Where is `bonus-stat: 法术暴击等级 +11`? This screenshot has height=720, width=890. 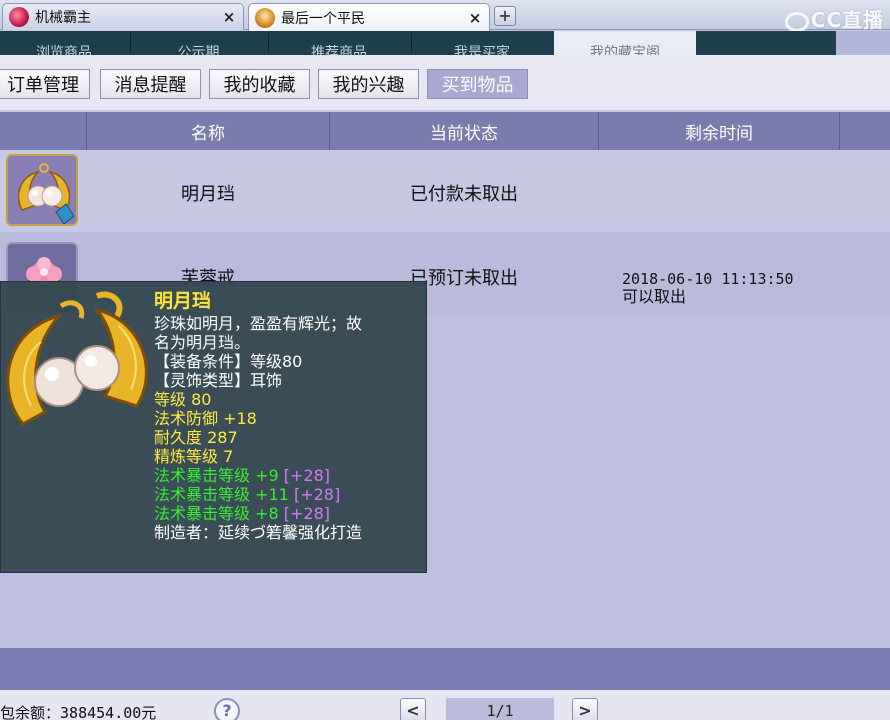
bonus-stat: 法术暴击等级 +11 is located at coordinates (221, 494).